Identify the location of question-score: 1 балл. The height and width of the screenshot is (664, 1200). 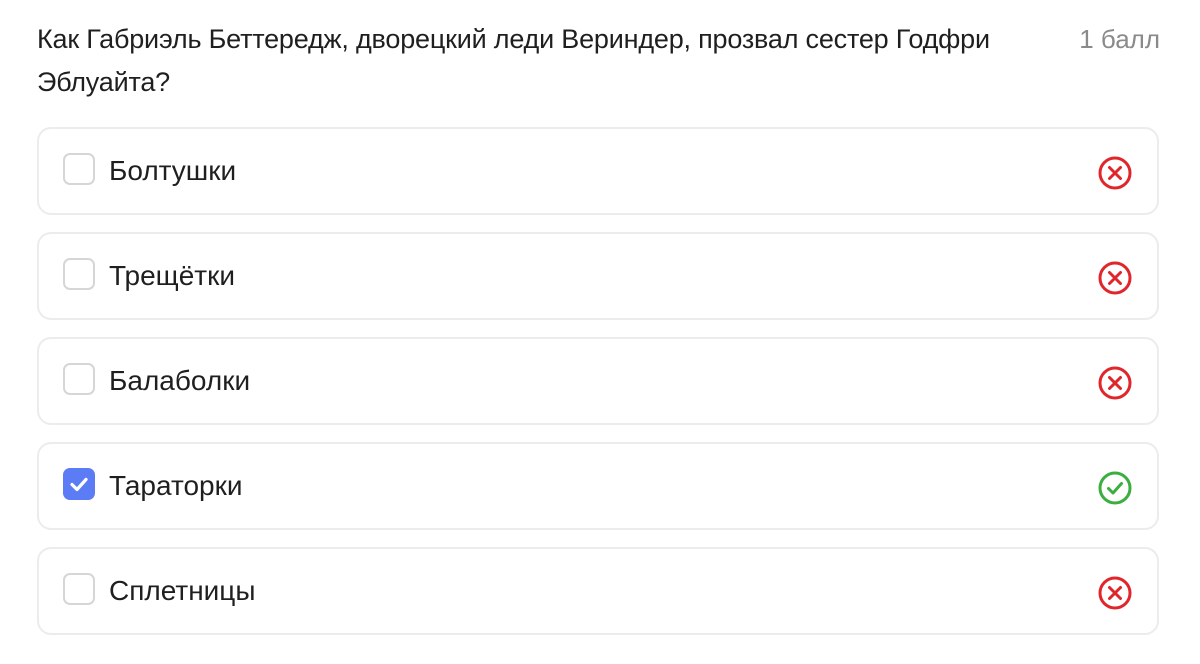
(1119, 39).